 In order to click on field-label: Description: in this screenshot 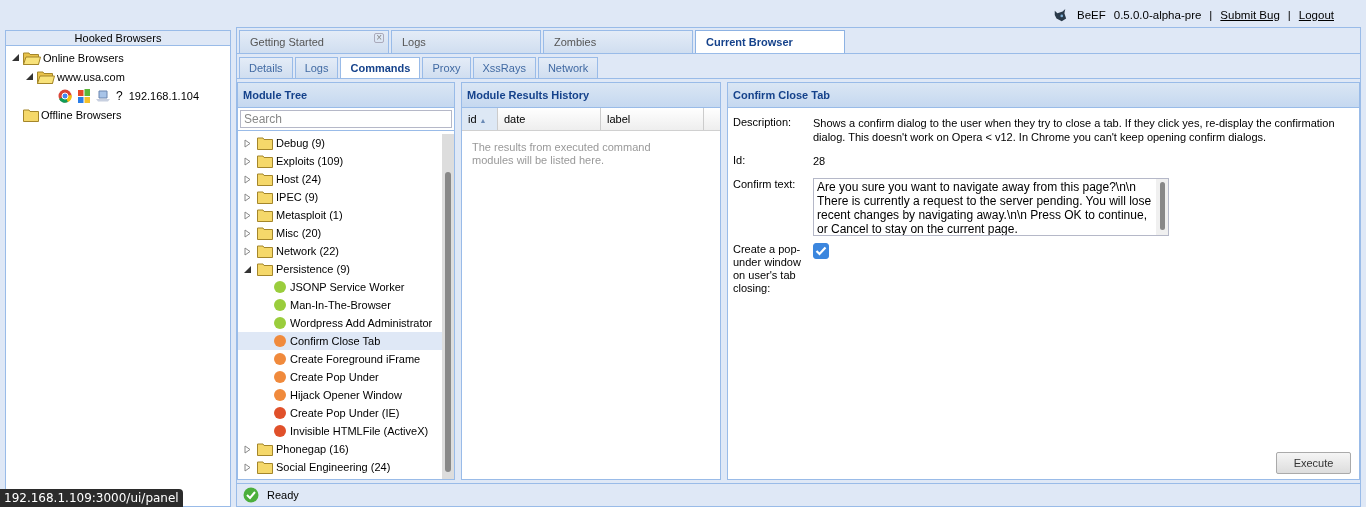, I will do `click(763, 123)`.